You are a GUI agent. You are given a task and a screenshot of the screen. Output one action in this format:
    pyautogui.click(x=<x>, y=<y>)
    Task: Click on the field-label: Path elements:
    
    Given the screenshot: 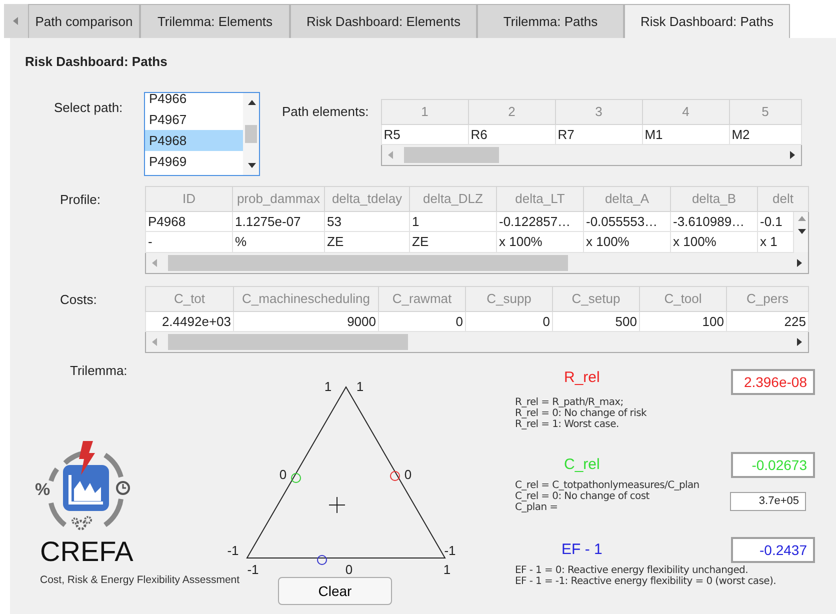 What is the action you would take?
    pyautogui.click(x=325, y=111)
    